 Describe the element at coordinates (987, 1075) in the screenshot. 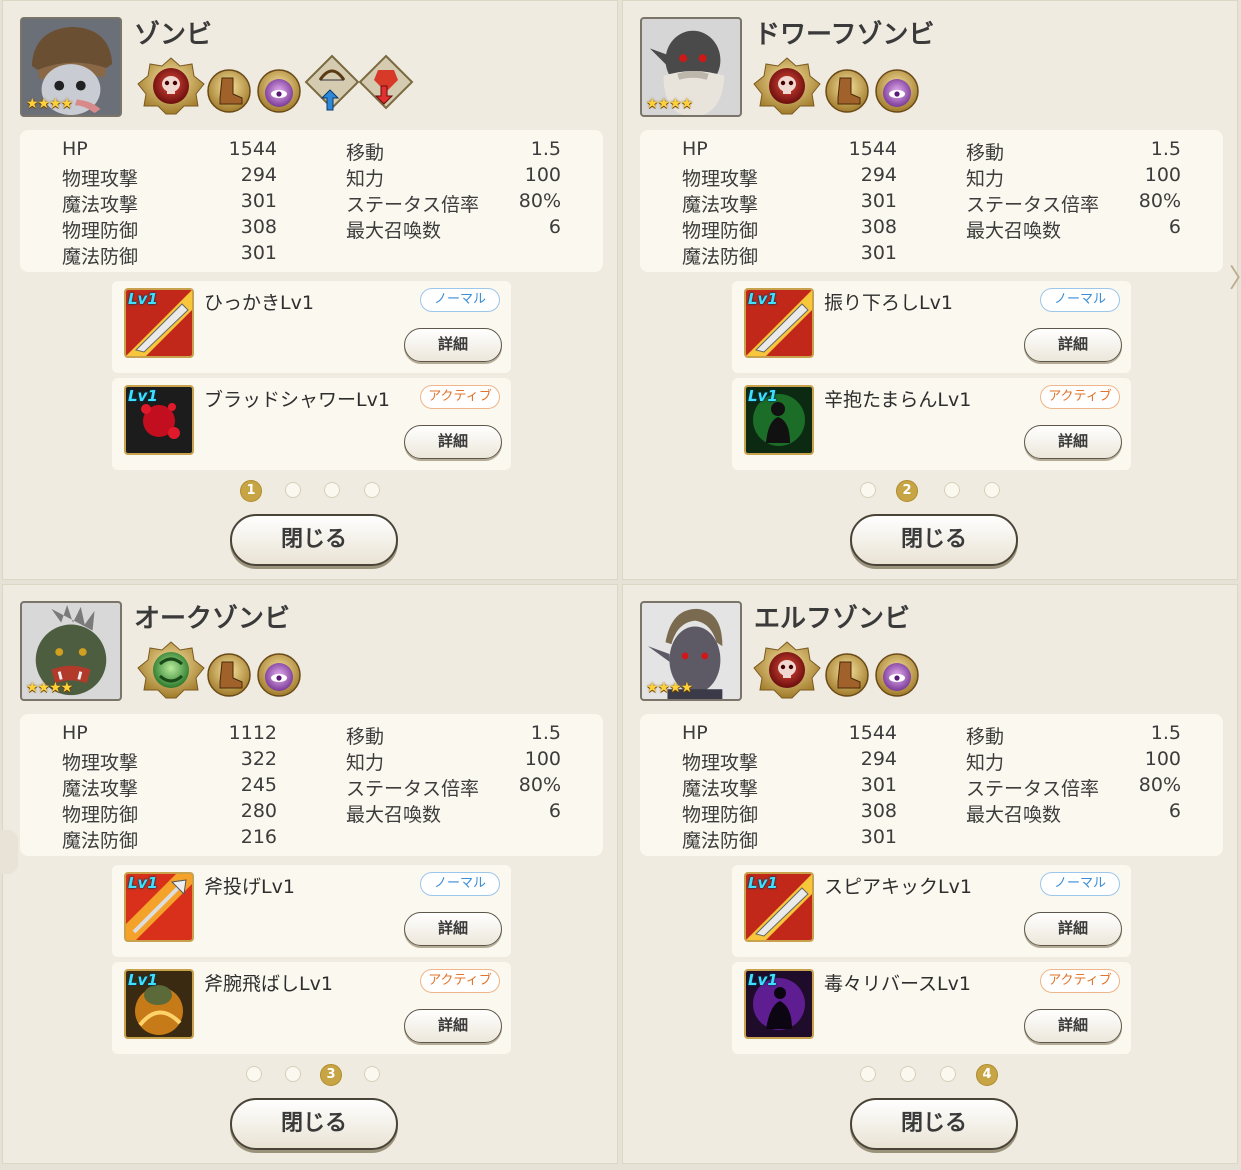

I see `page-dot-active: 4` at that location.